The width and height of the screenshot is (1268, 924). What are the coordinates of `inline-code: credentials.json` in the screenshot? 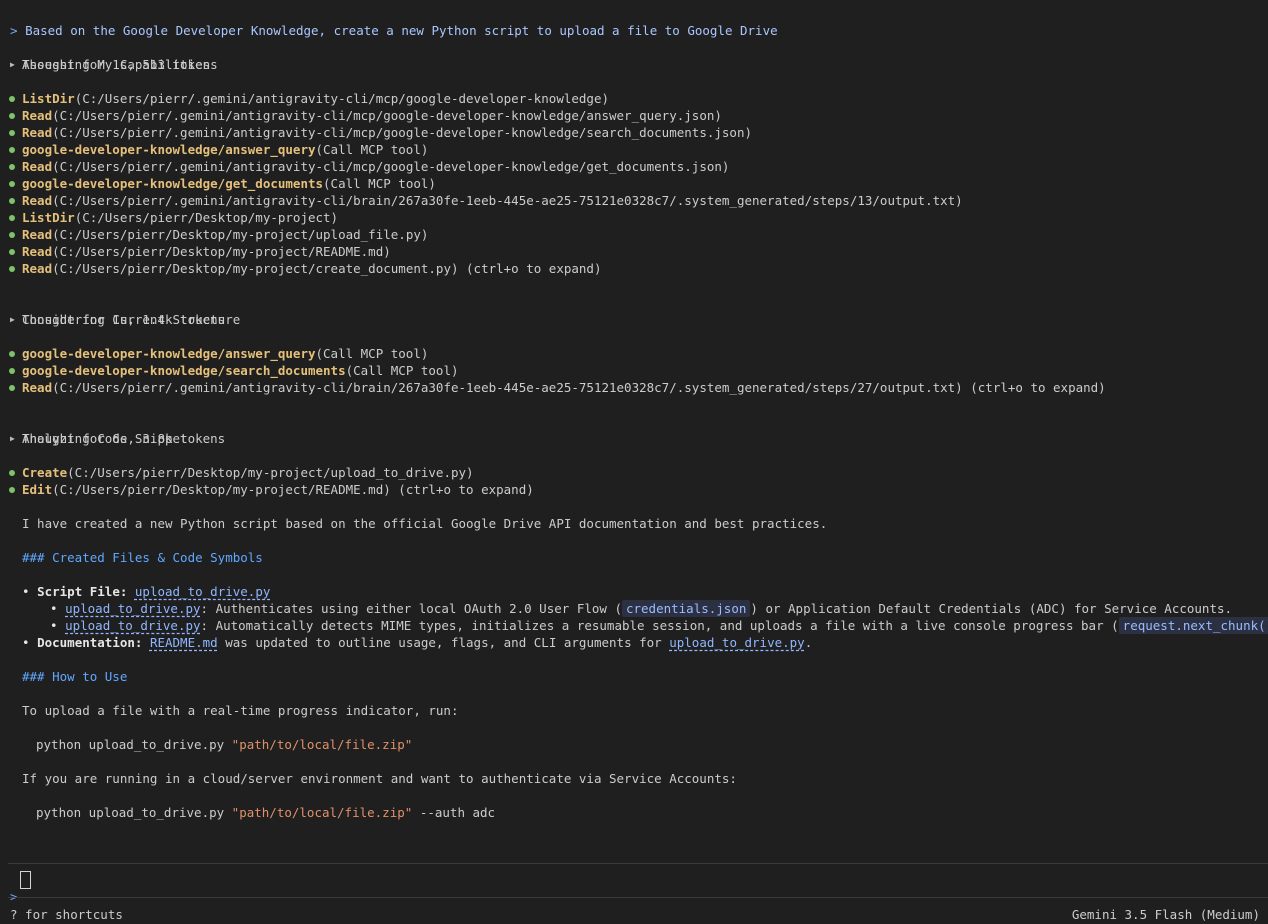 It's located at (686, 608).